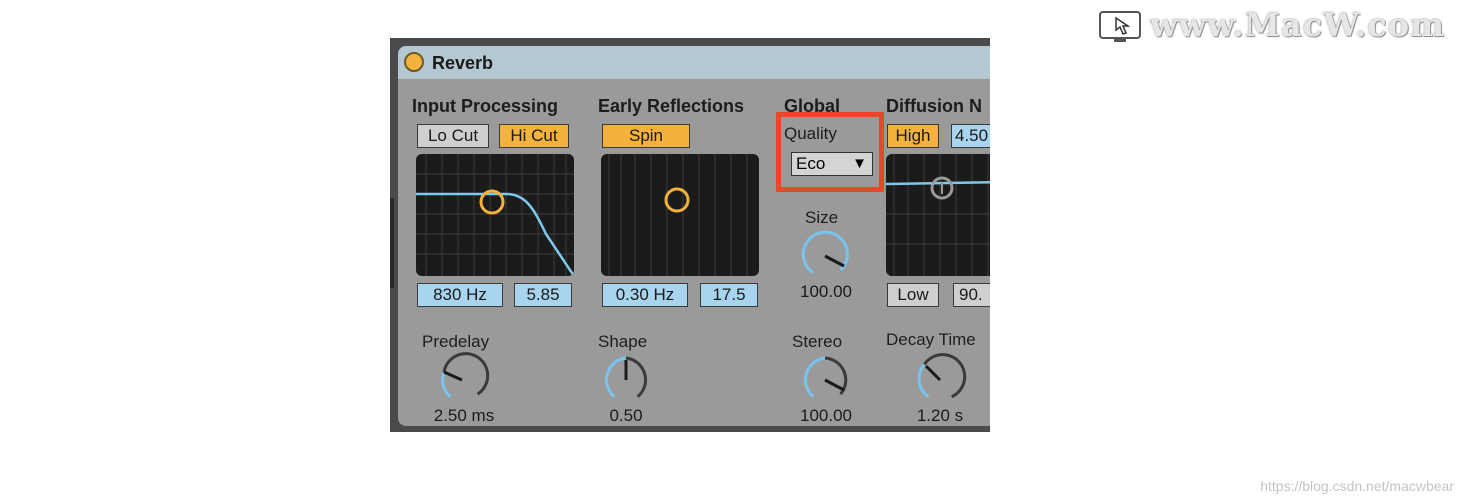 The height and width of the screenshot is (502, 1464). I want to click on hi-cut-button: Hi Cut, so click(534, 136).